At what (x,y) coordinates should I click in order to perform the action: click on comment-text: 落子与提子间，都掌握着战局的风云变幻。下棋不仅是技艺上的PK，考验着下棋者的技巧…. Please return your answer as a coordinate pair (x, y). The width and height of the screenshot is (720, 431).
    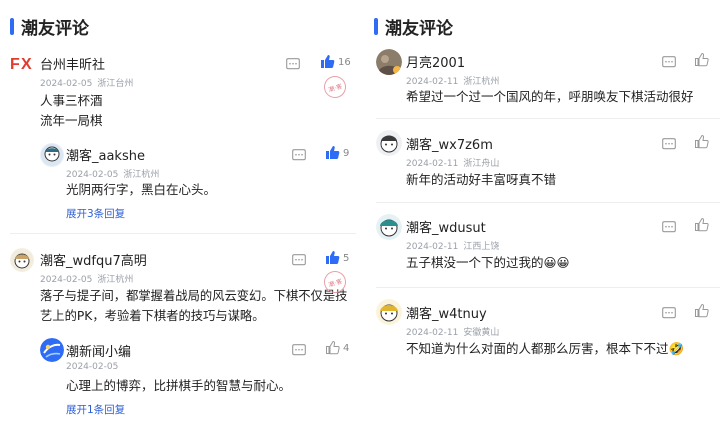
    Looking at the image, I should click on (194, 306).